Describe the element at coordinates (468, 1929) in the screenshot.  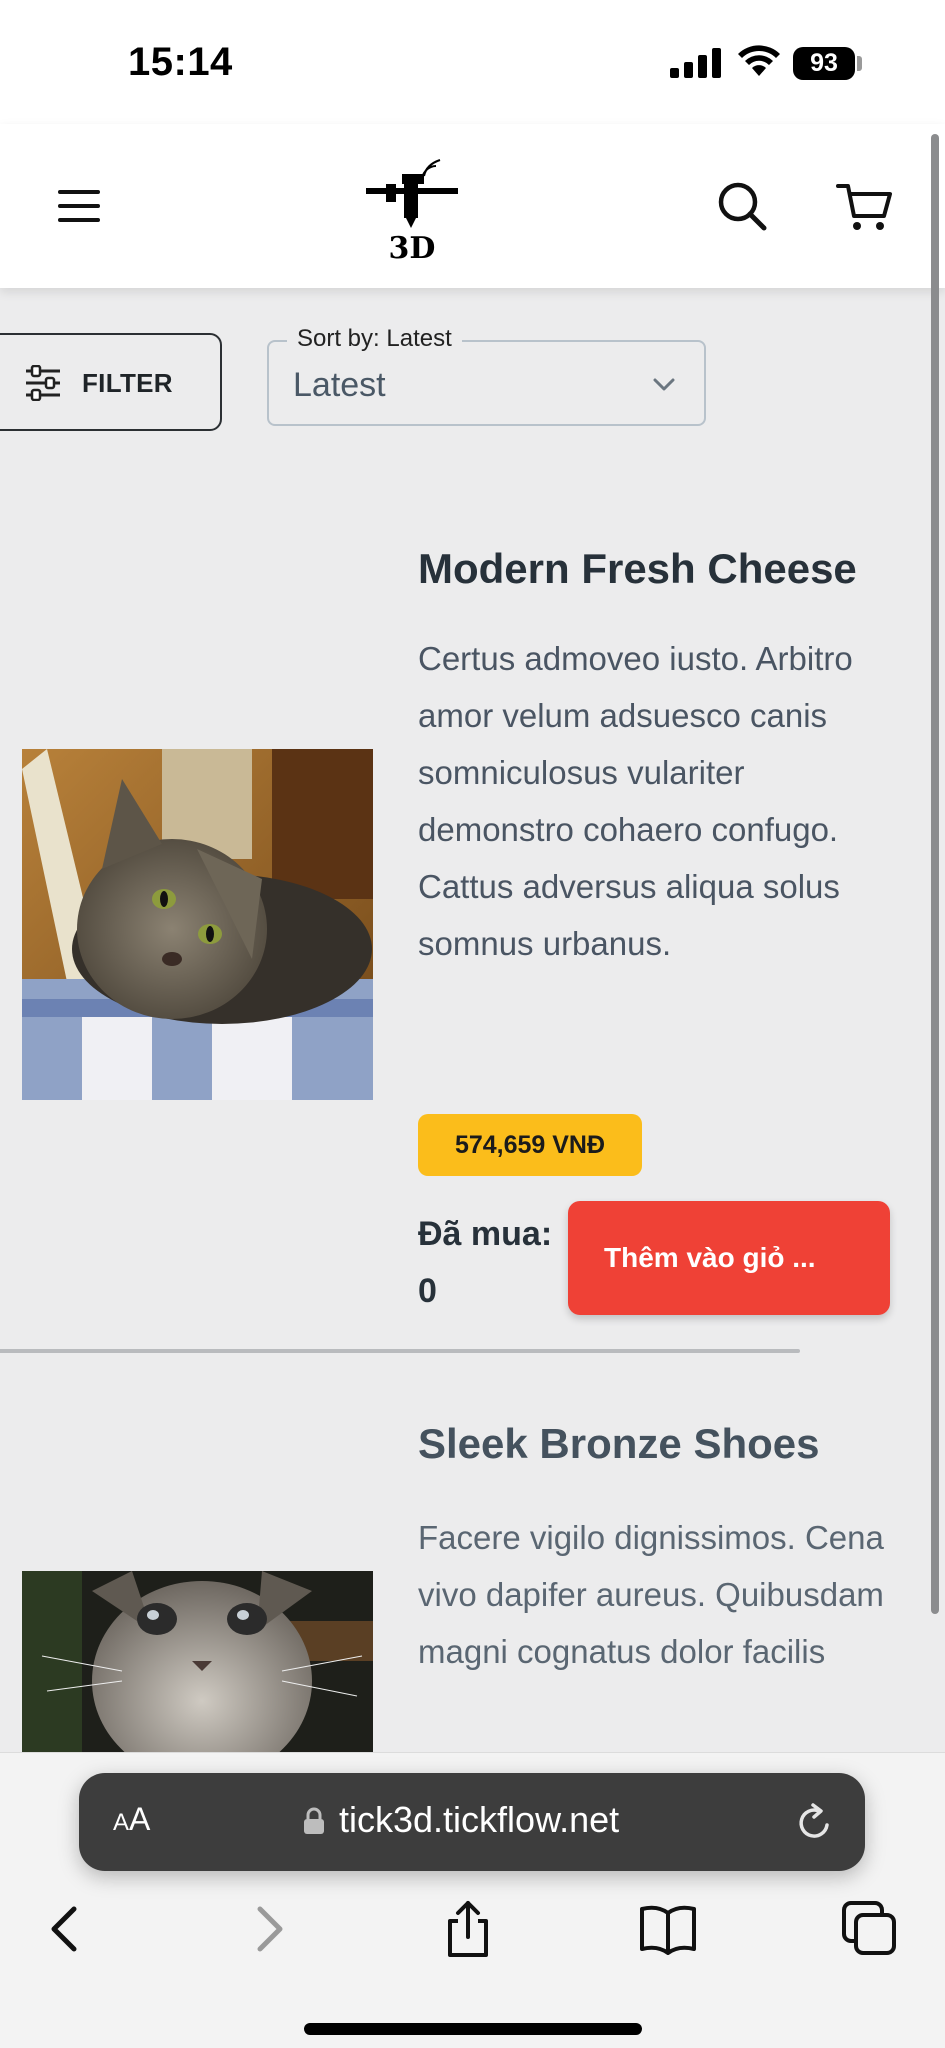
I see `share-icon` at that location.